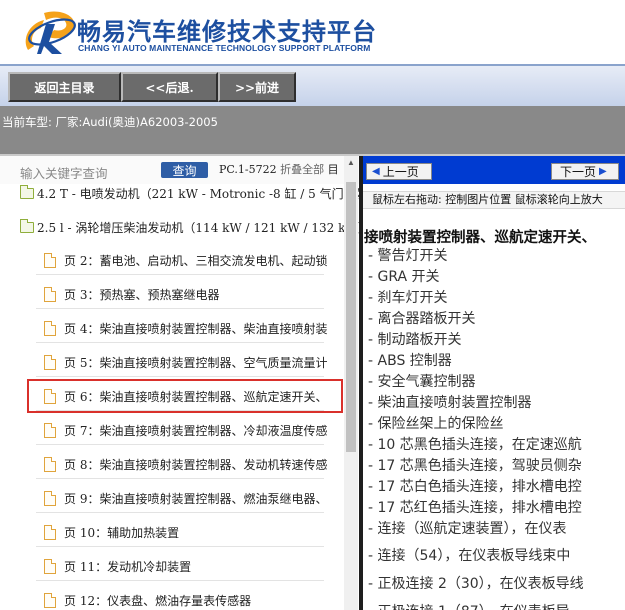  Describe the element at coordinates (376, 171) in the screenshot. I see `arrow-left-icon: ◀` at that location.